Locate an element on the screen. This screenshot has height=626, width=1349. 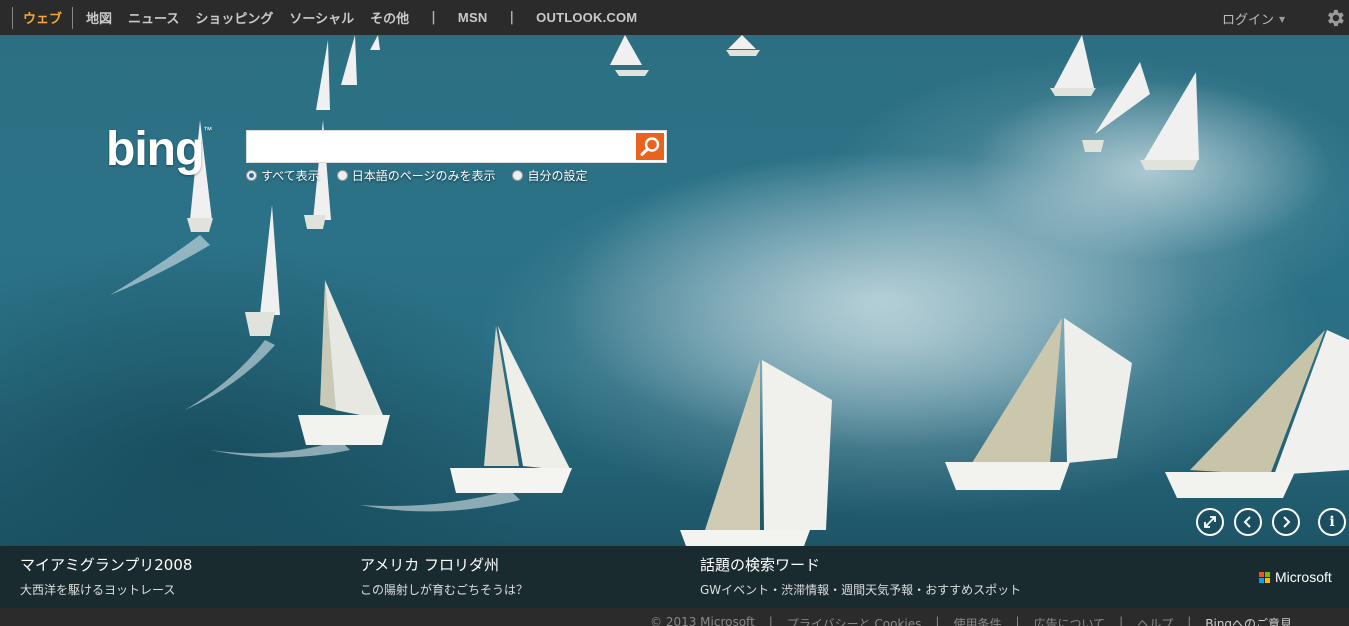
nav-divider is located at coordinates (73, 17).